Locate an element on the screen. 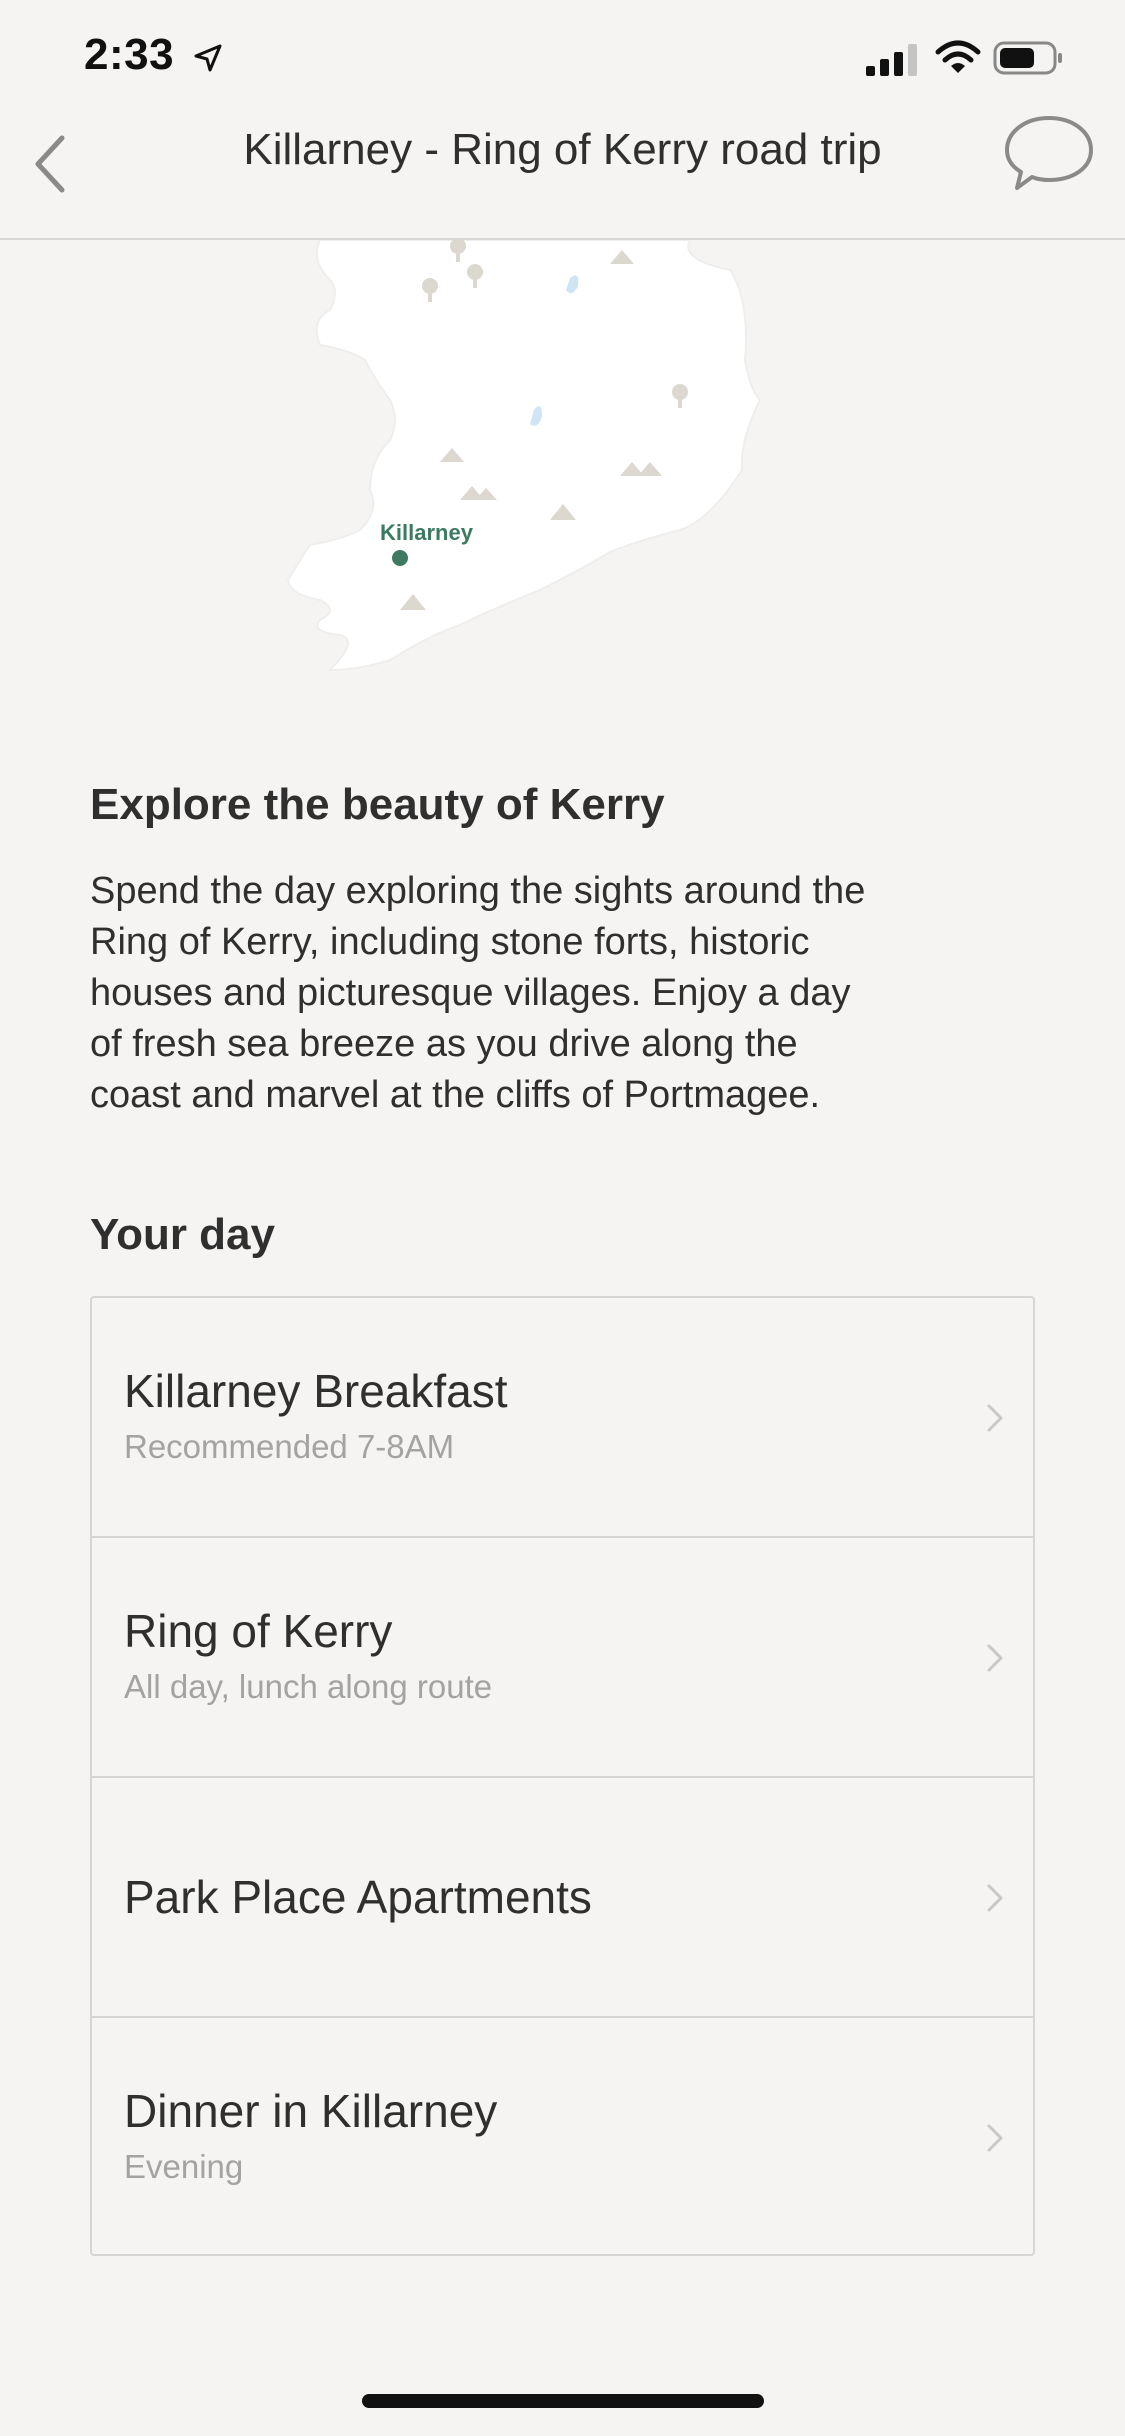 This screenshot has width=1125, height=2436. ireland-map: Killarney is located at coordinates (524, 456).